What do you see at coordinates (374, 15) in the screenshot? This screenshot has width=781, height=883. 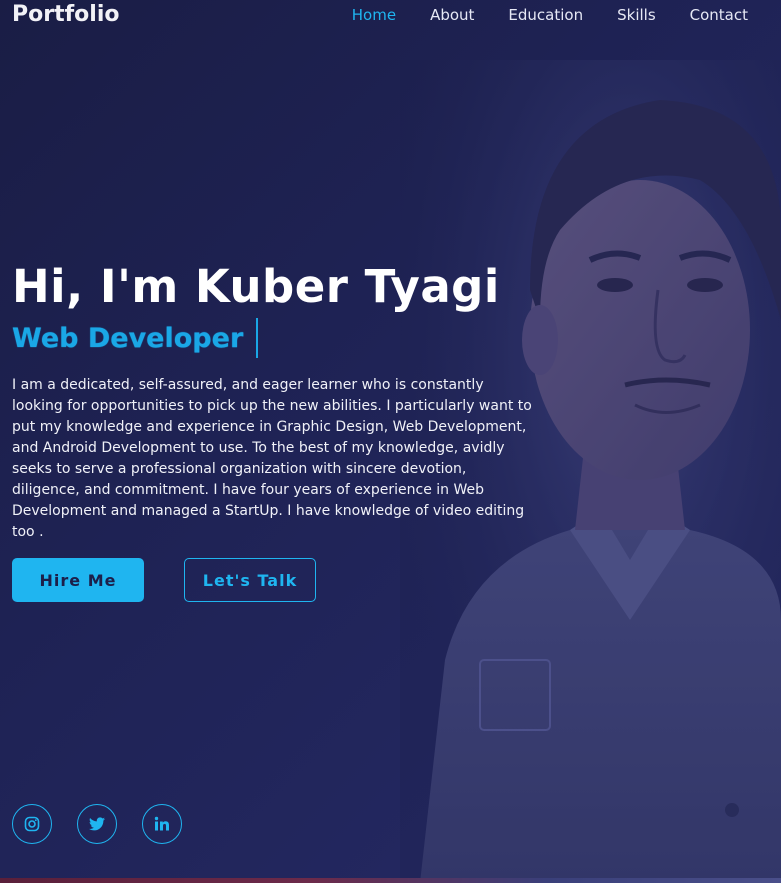 I see `nav-home: Home` at bounding box center [374, 15].